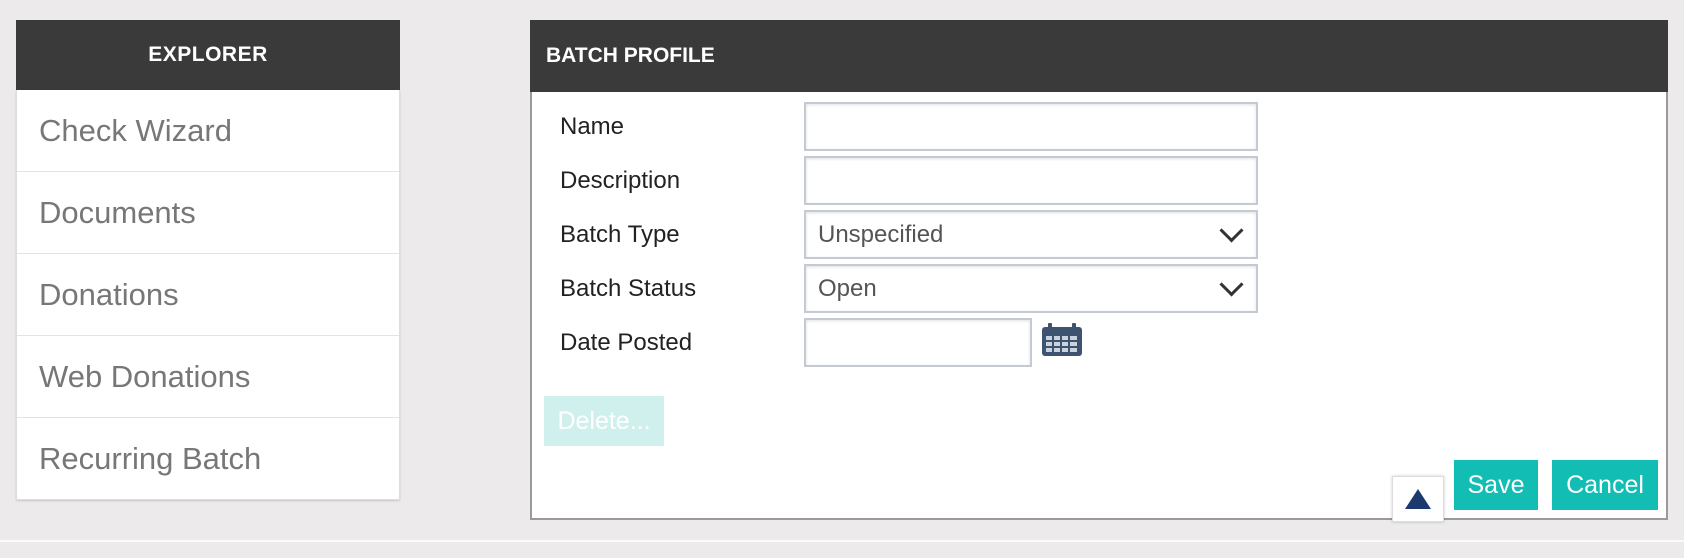 This screenshot has width=1684, height=558. I want to click on date-posted-input, so click(918, 342).